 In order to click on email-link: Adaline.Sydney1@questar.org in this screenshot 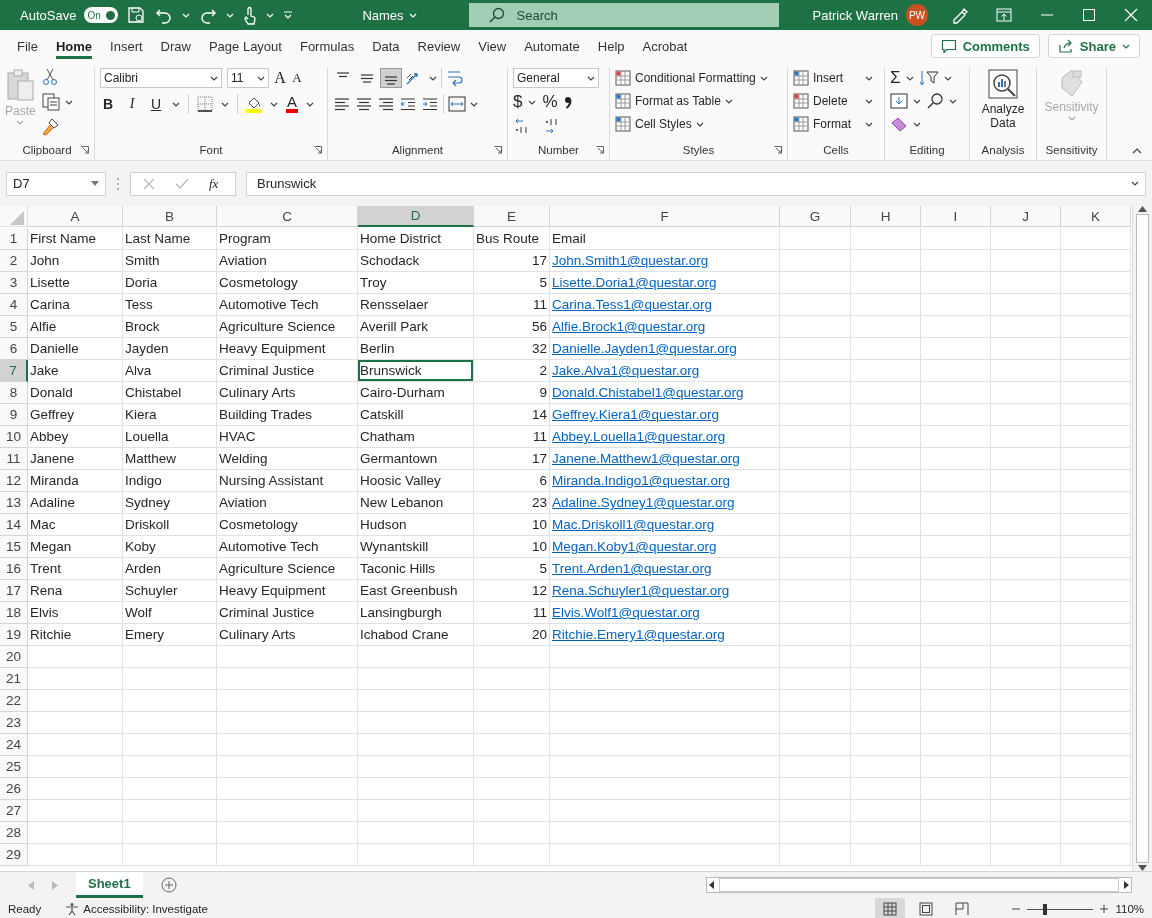, I will do `click(643, 502)`.